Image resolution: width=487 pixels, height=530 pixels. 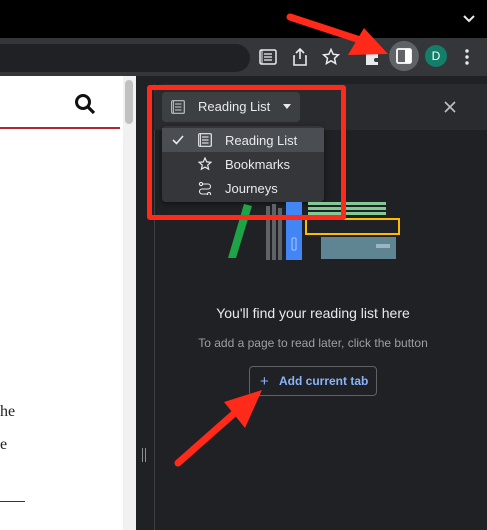 What do you see at coordinates (60, 128) in the screenshot?
I see `header-rule` at bounding box center [60, 128].